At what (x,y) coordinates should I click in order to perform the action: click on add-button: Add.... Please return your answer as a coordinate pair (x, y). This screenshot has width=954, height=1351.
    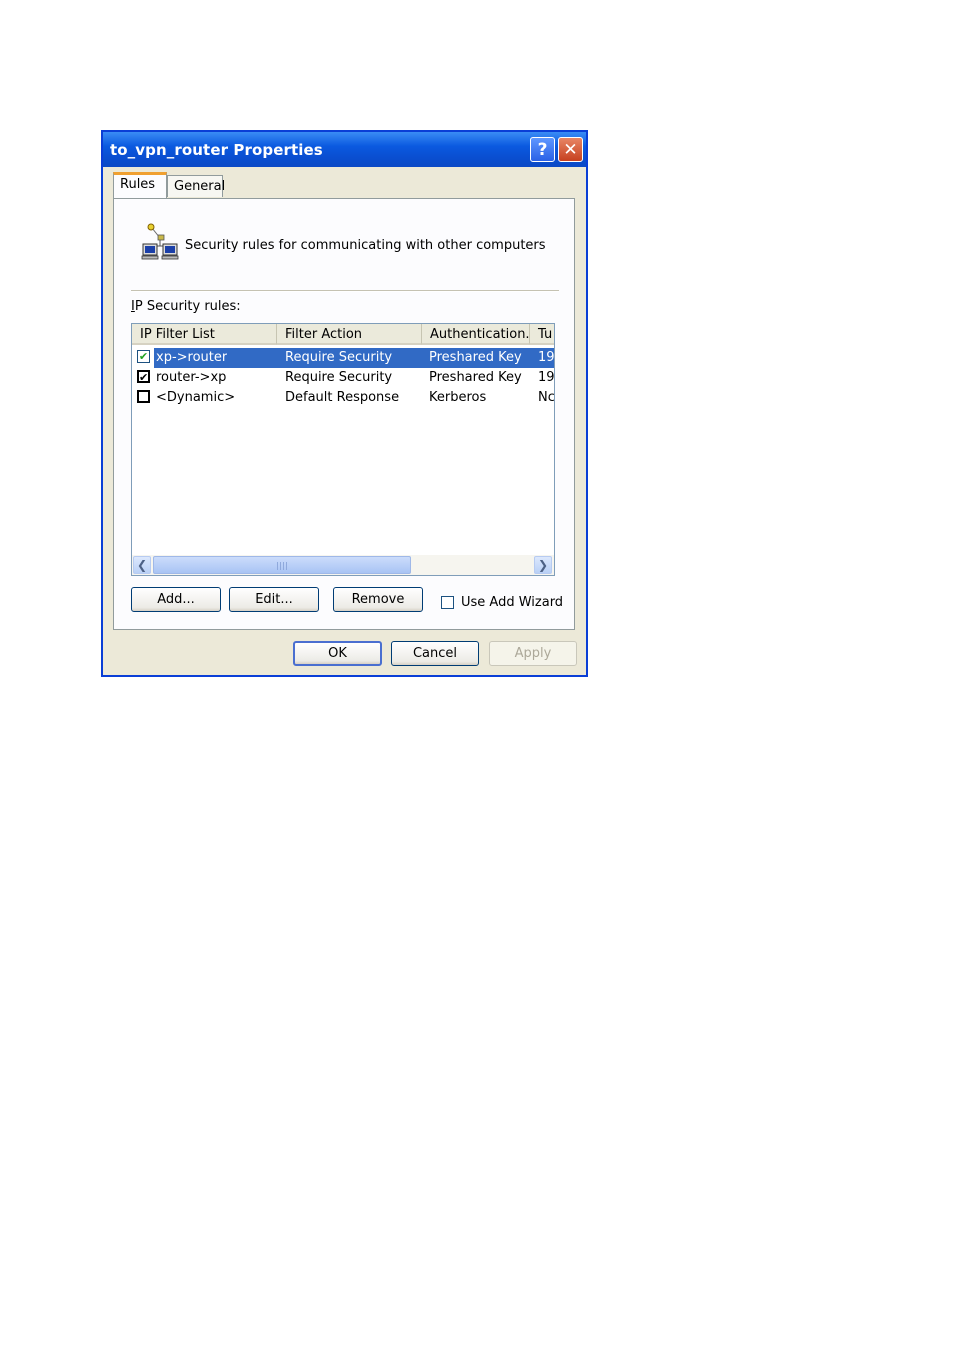
    Looking at the image, I should click on (176, 599).